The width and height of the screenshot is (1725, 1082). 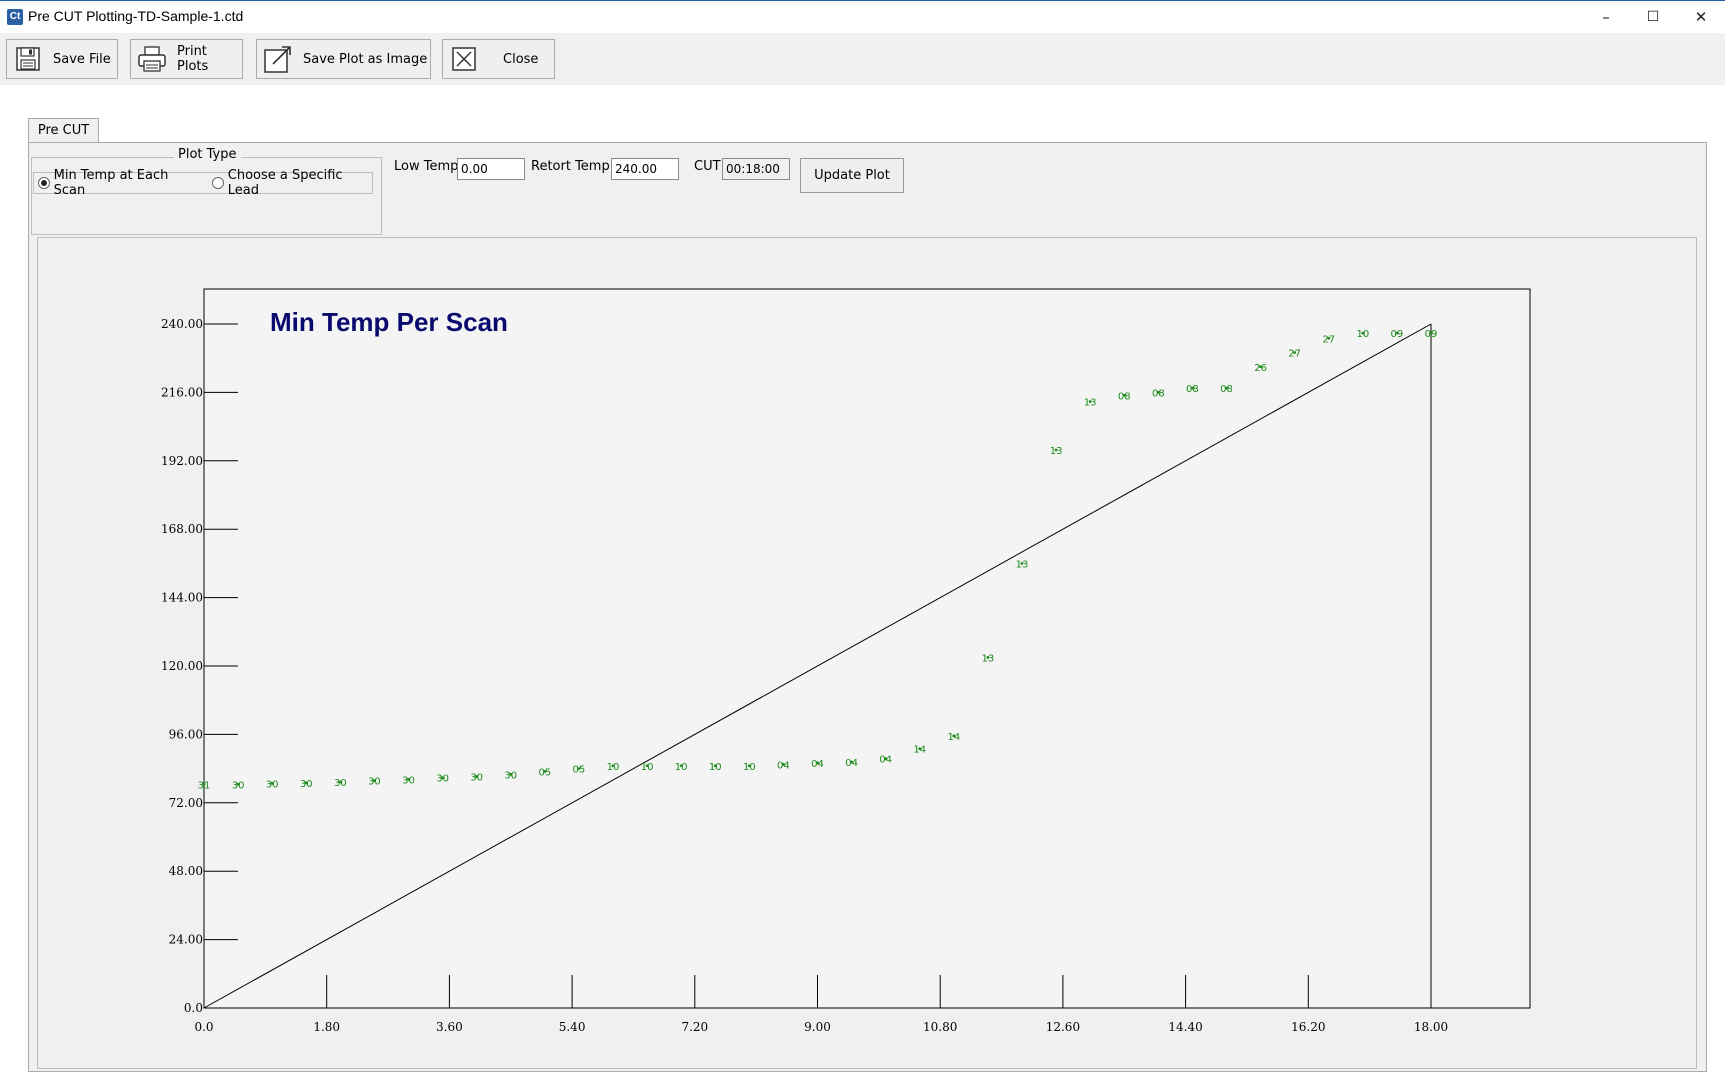 What do you see at coordinates (182, 392) in the screenshot?
I see `y-tick-label: 216.00` at bounding box center [182, 392].